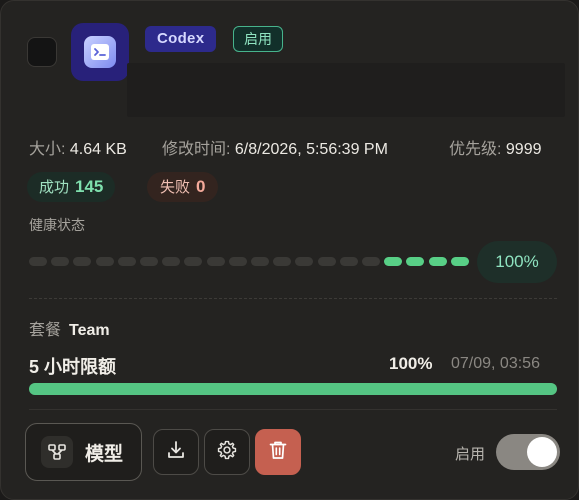 This screenshot has width=579, height=500. I want to click on gear-icon, so click(227, 452).